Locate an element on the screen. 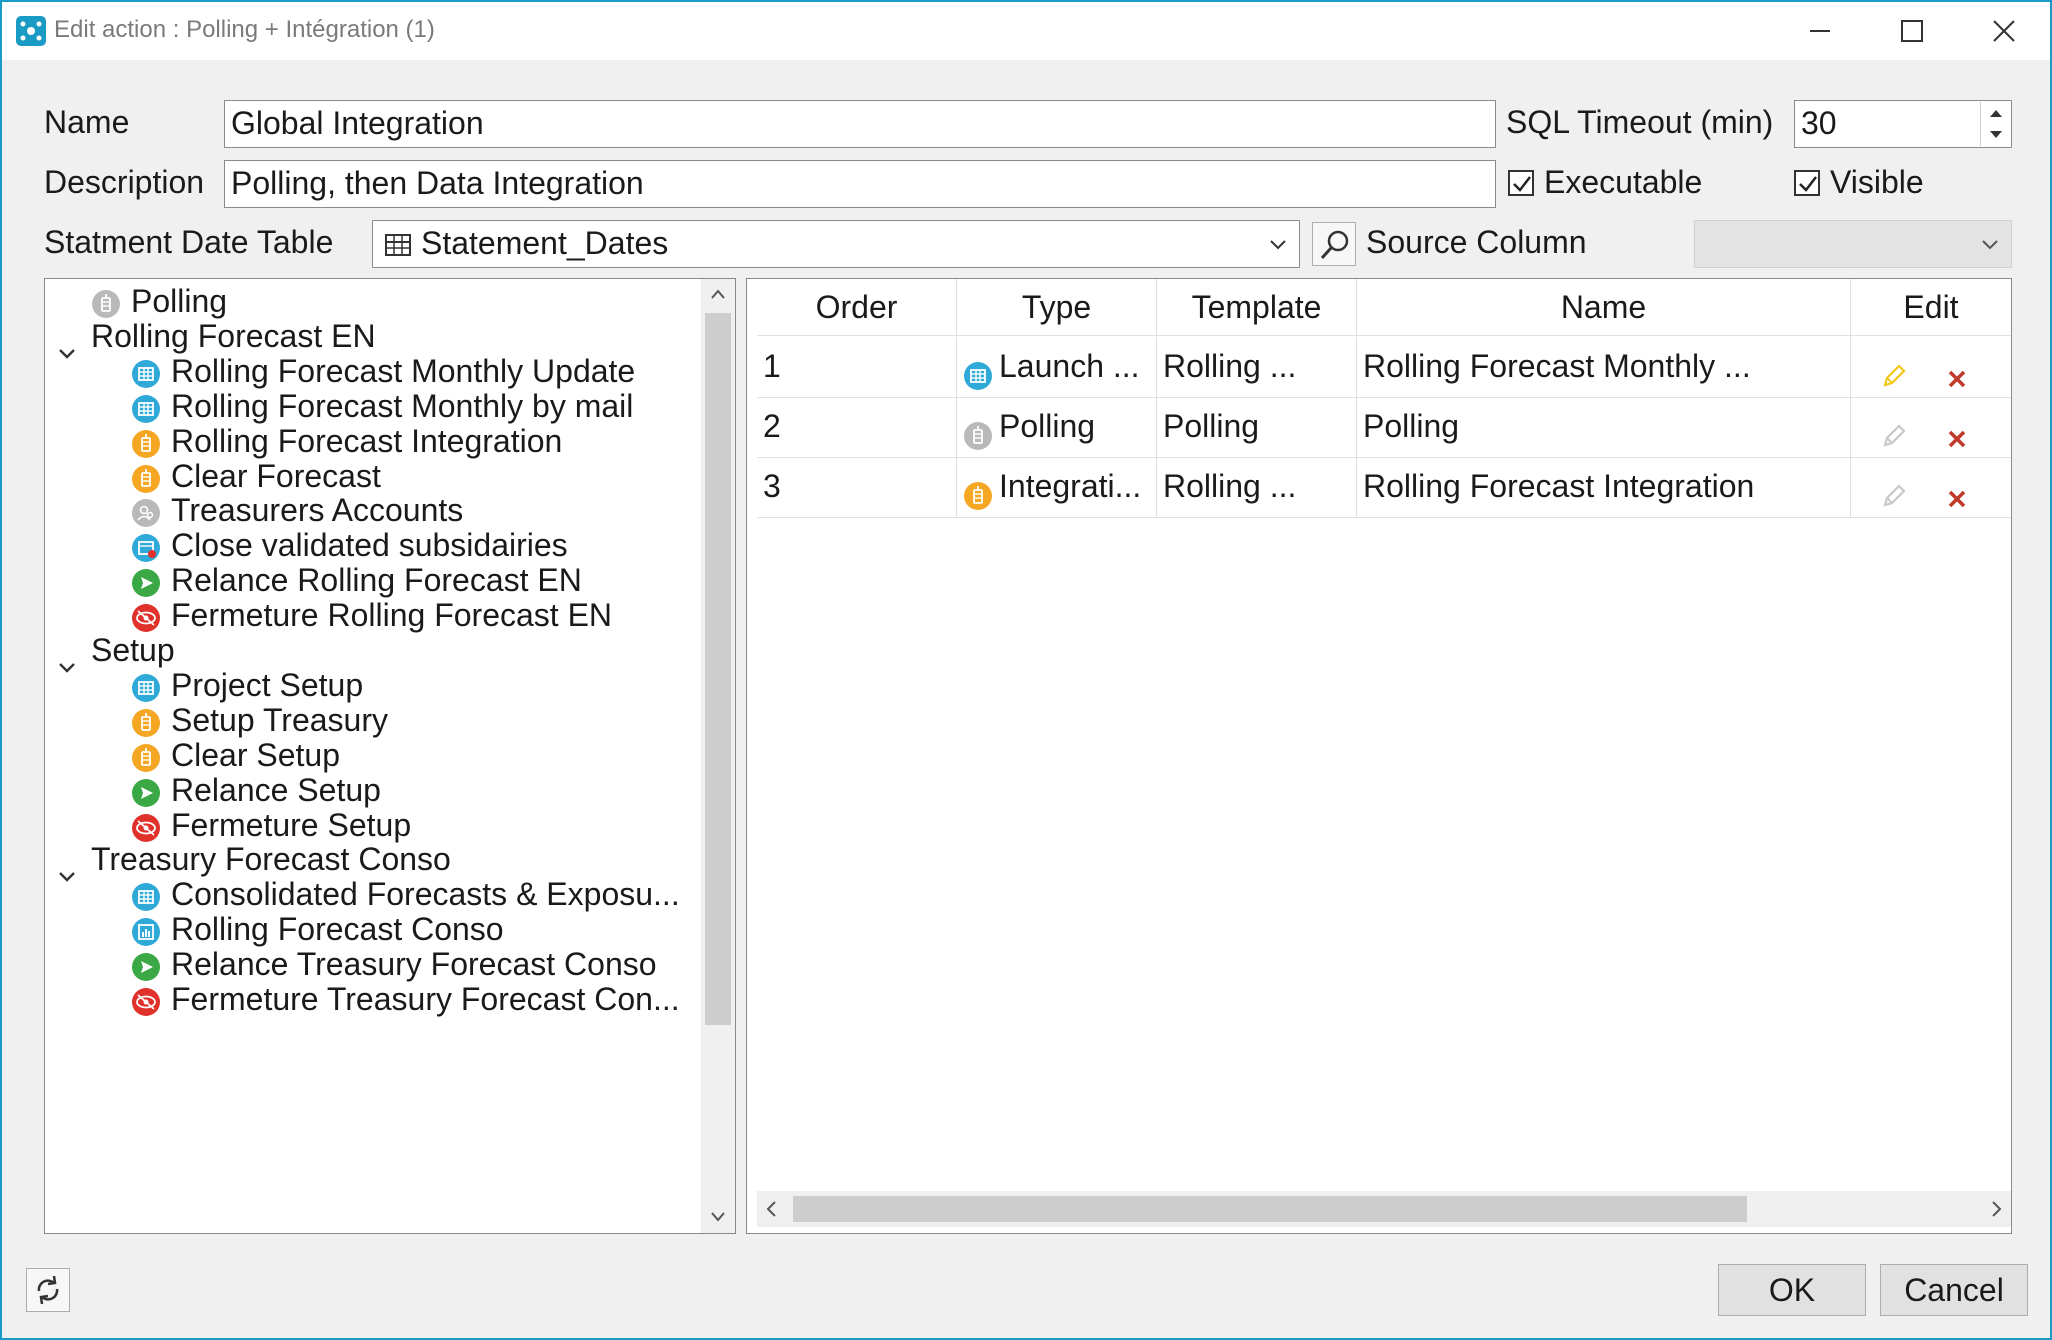  maximize-icon is located at coordinates (1912, 31).